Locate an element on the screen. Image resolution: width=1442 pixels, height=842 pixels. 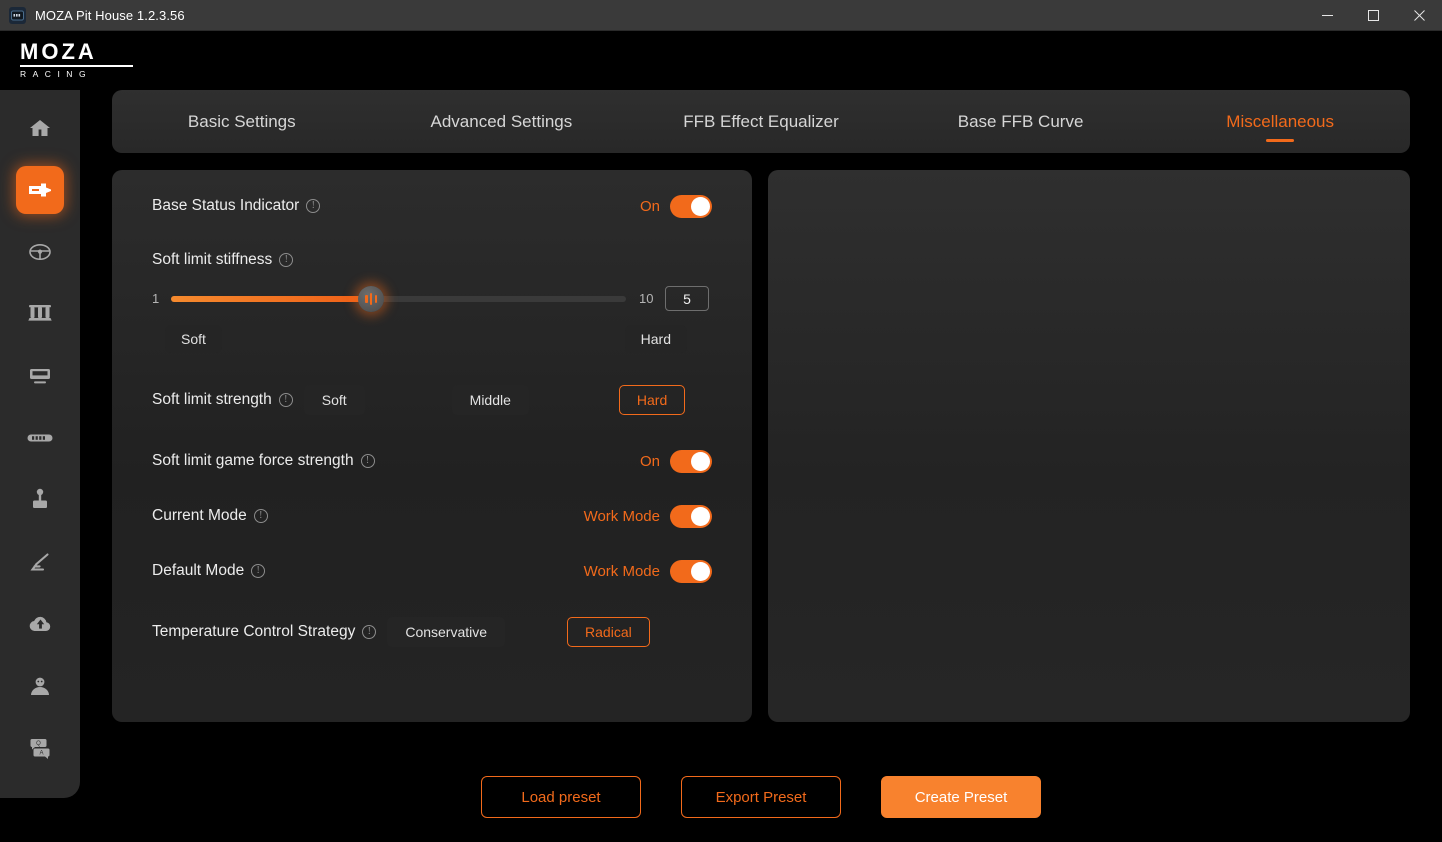
sidebar: Q A is located at coordinates (40, 444).